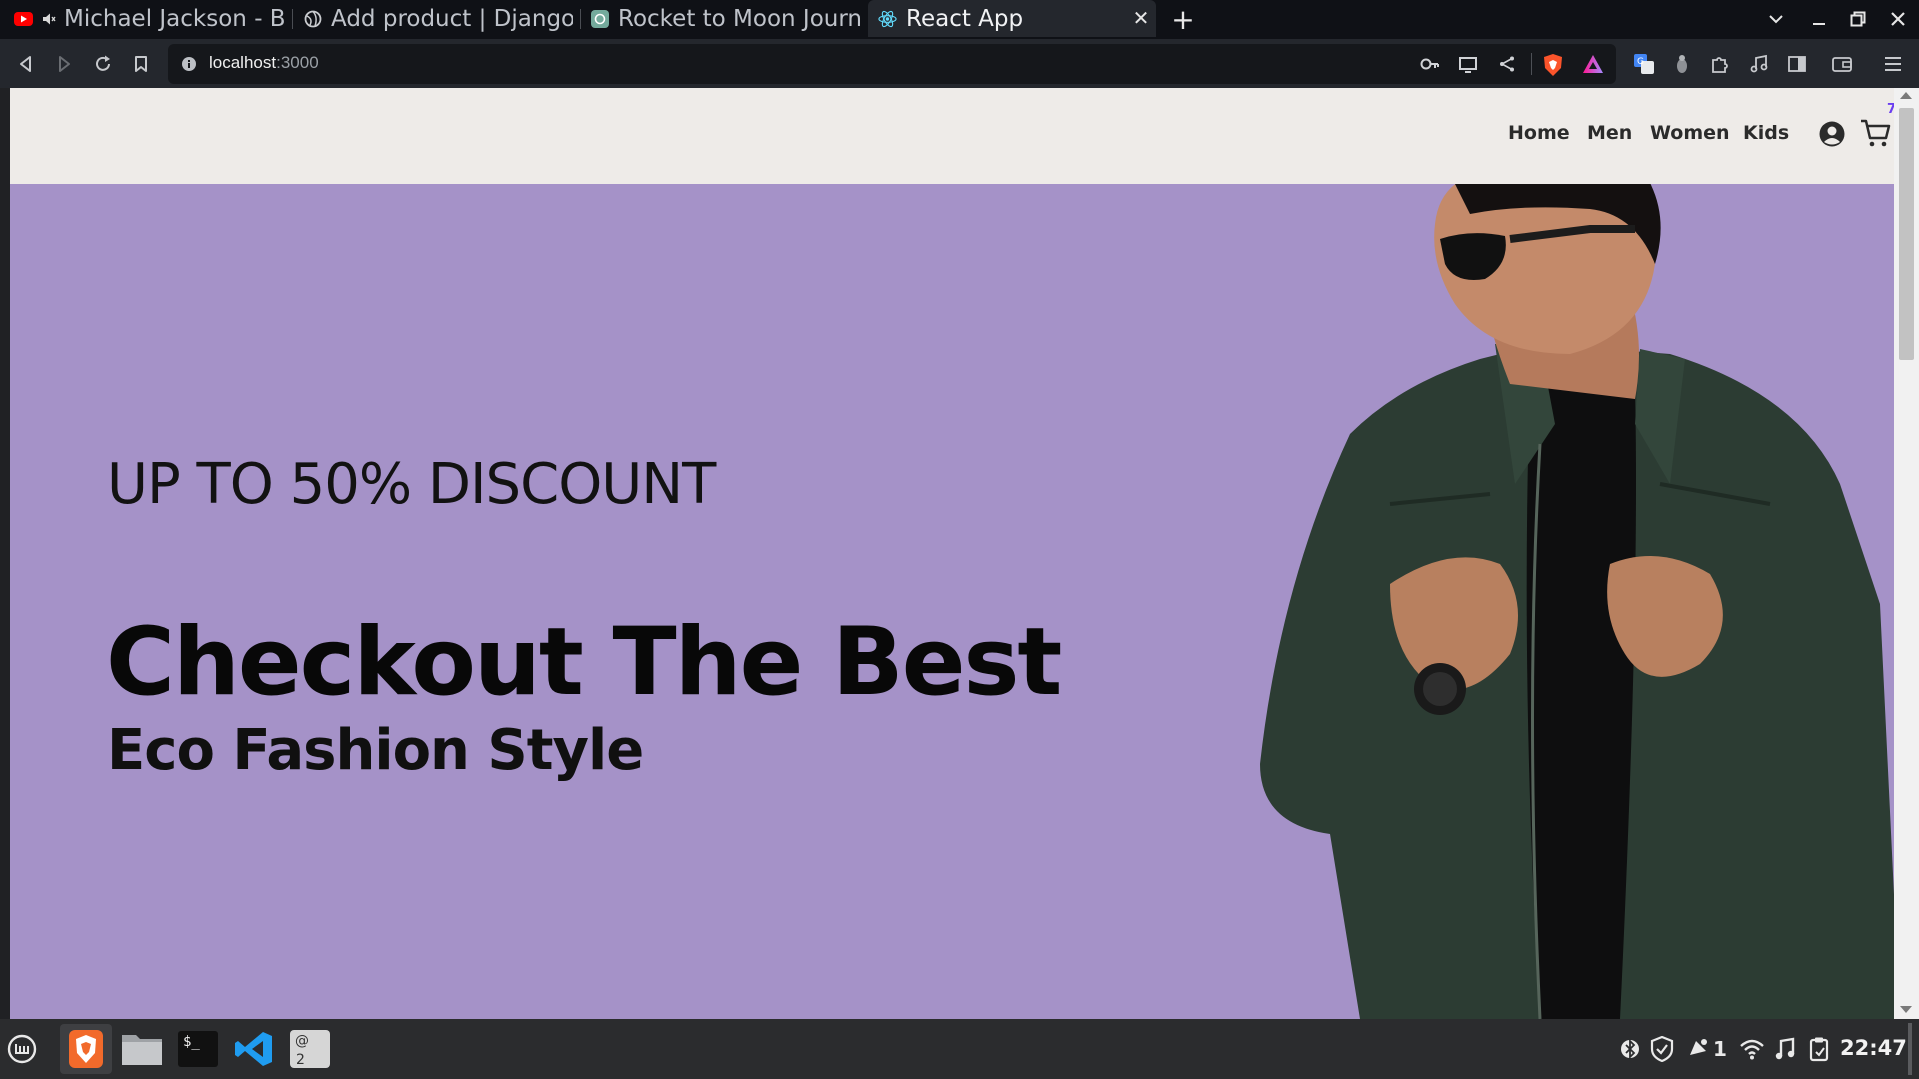  I want to click on minimize-icon, so click(1819, 19).